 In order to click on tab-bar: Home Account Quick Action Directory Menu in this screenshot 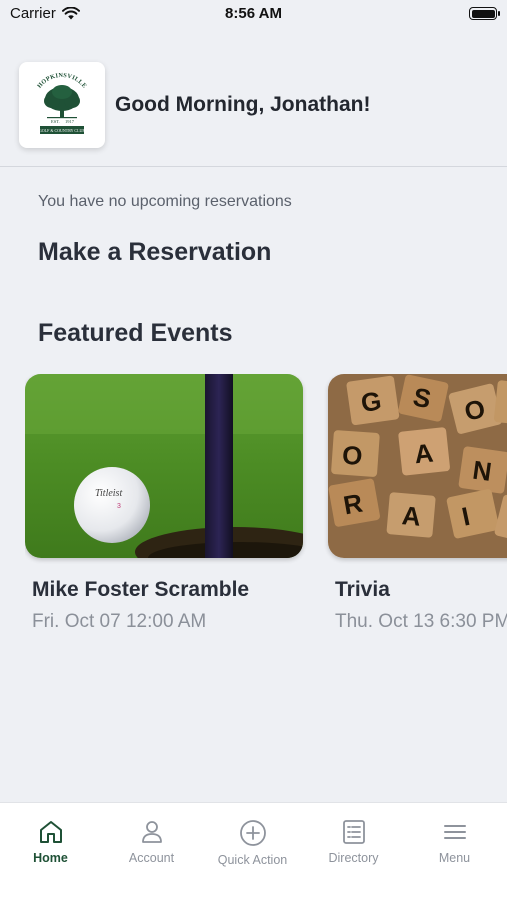, I will do `click(253, 851)`.